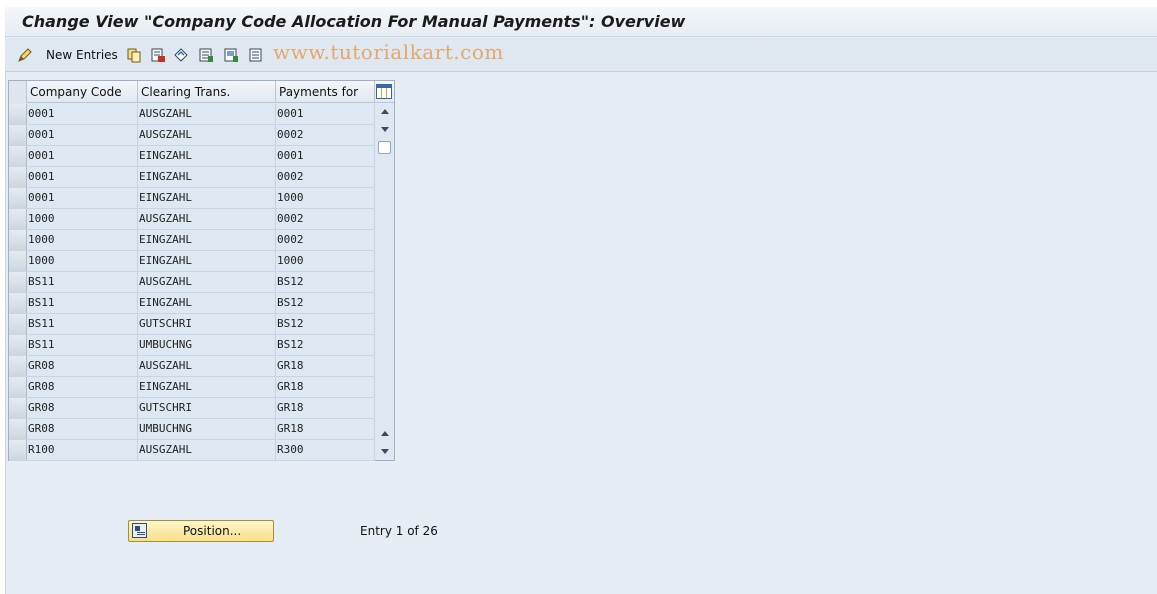  I want to click on table-row: 0001 AUSGZAHL 0001, so click(192, 114).